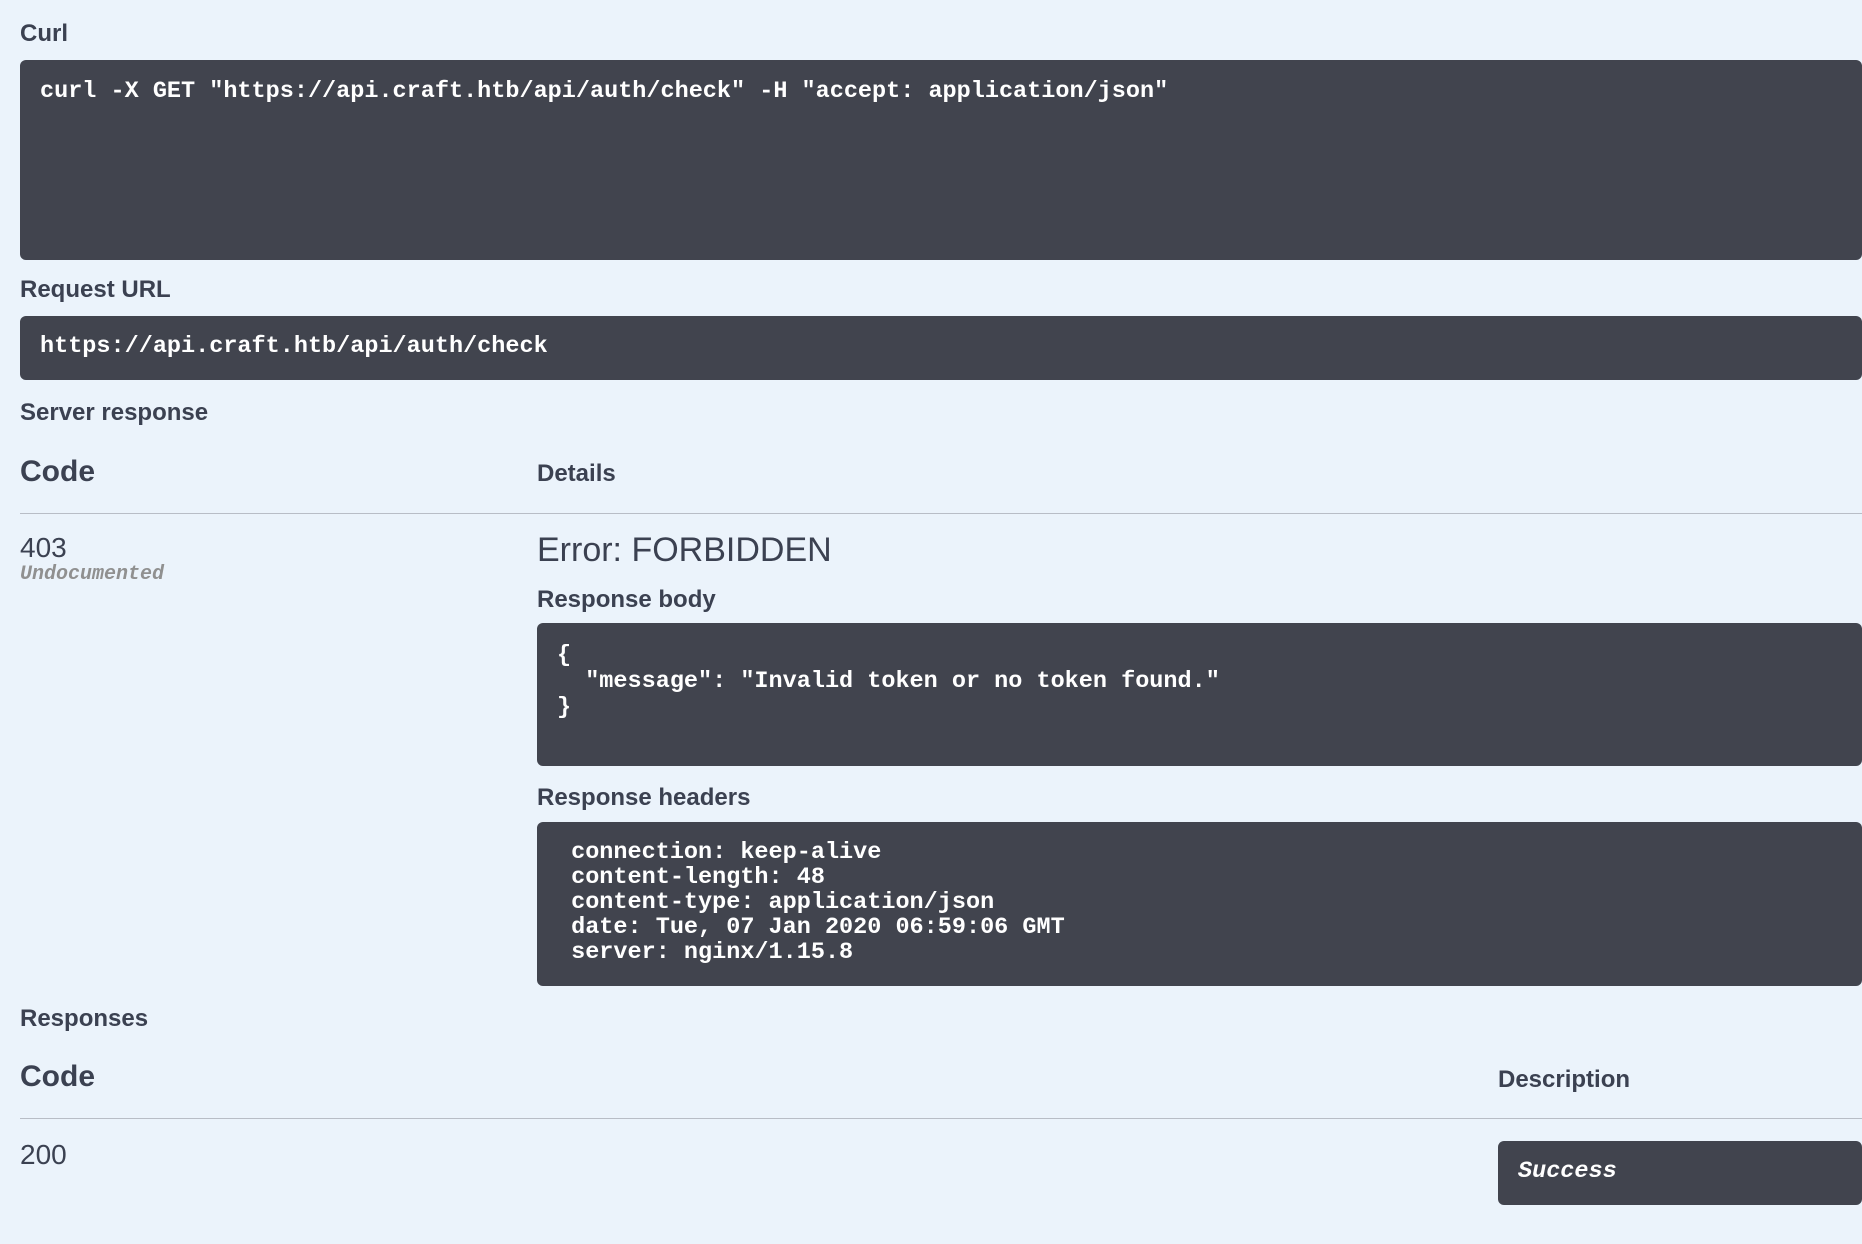 Image resolution: width=1862 pixels, height=1244 pixels. What do you see at coordinates (941, 1118) in the screenshot?
I see `responses-divider` at bounding box center [941, 1118].